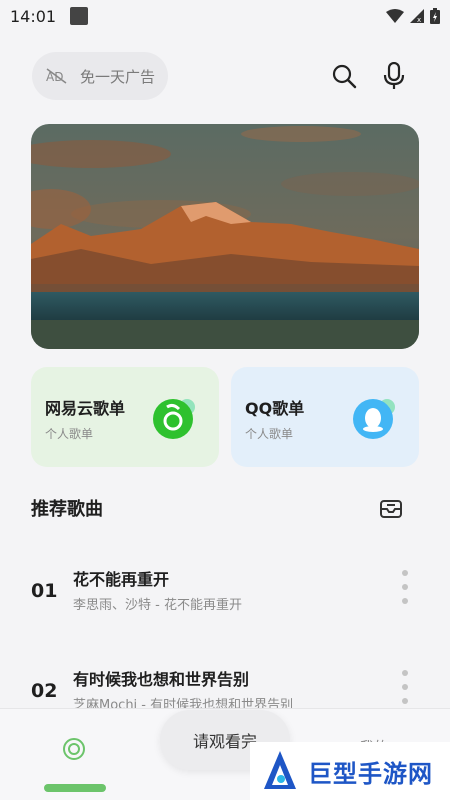 This screenshot has width=450, height=800. Describe the element at coordinates (118, 76) in the screenshot. I see `remove-ads-label: 免一天广告` at that location.